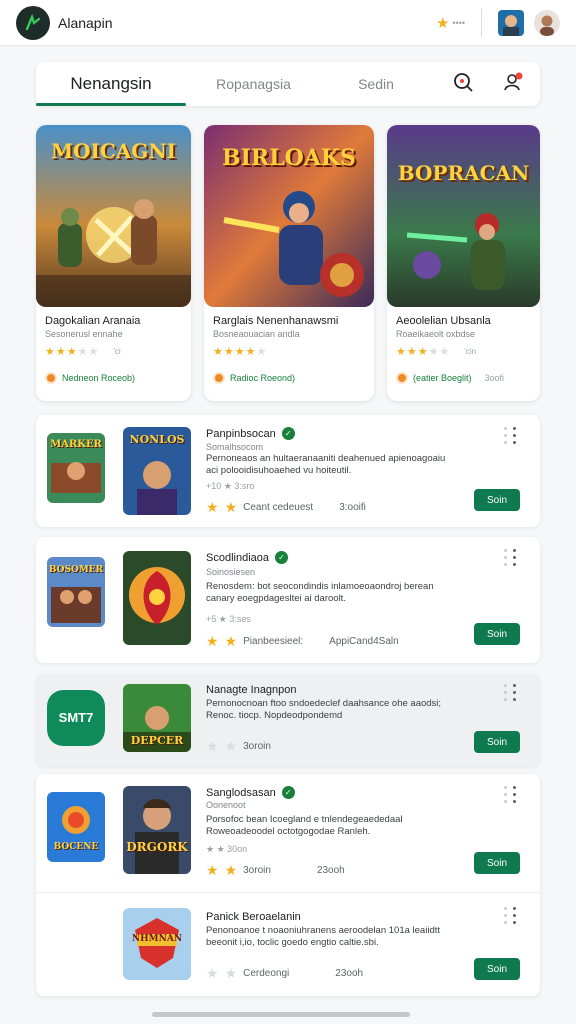  I want to click on profile-notification-icon, so click(513, 84).